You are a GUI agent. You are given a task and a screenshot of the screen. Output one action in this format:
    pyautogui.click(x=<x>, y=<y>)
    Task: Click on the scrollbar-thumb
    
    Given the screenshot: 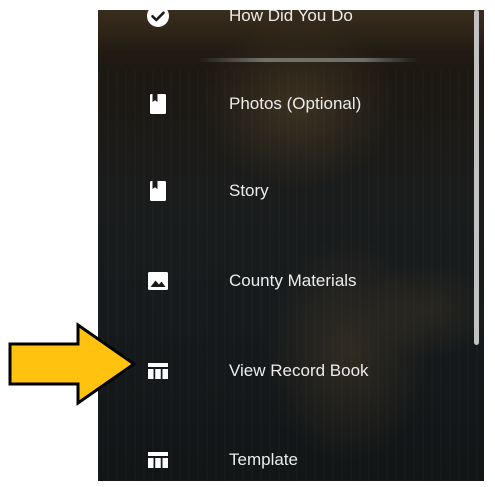 What is the action you would take?
    pyautogui.click(x=476, y=177)
    